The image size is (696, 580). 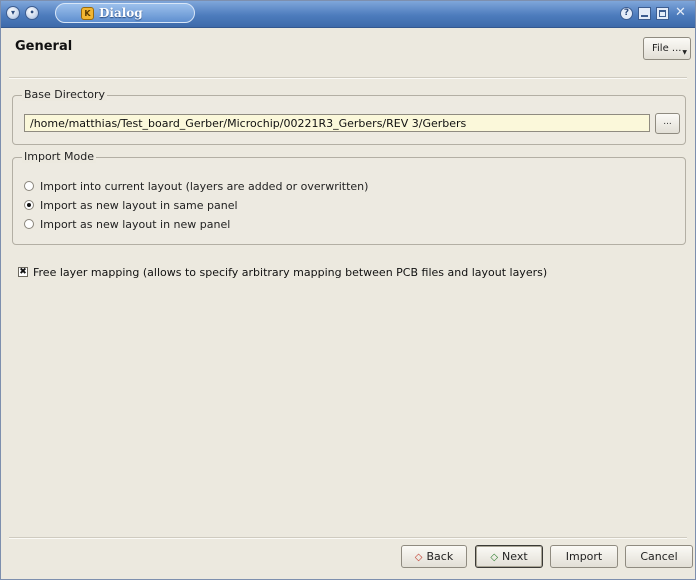 What do you see at coordinates (348, 78) in the screenshot?
I see `header-separator` at bounding box center [348, 78].